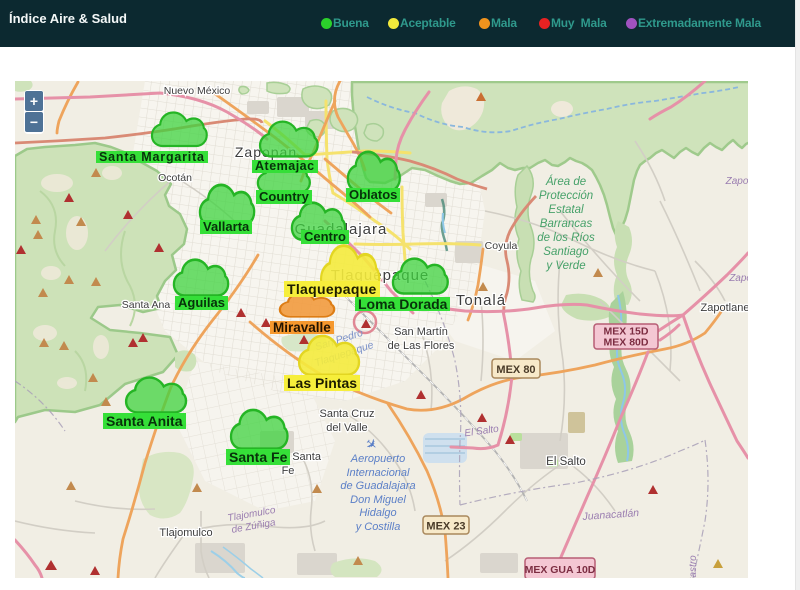 This screenshot has height=590, width=800. Describe the element at coordinates (421, 332) in the screenshot. I see `svg-text: San Martín` at that location.